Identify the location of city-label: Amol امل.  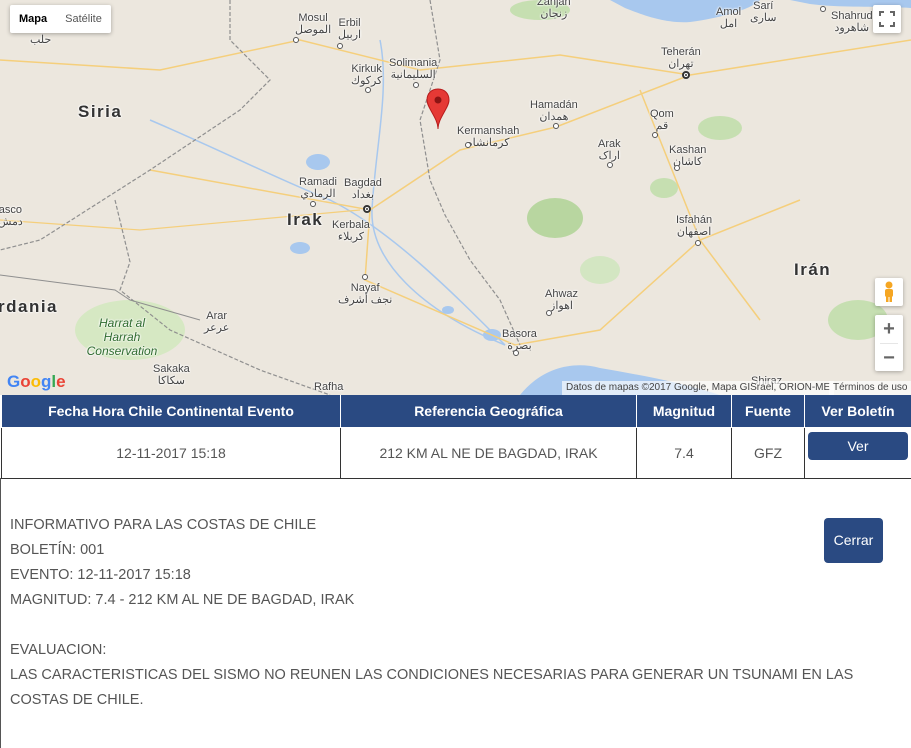
(729, 18).